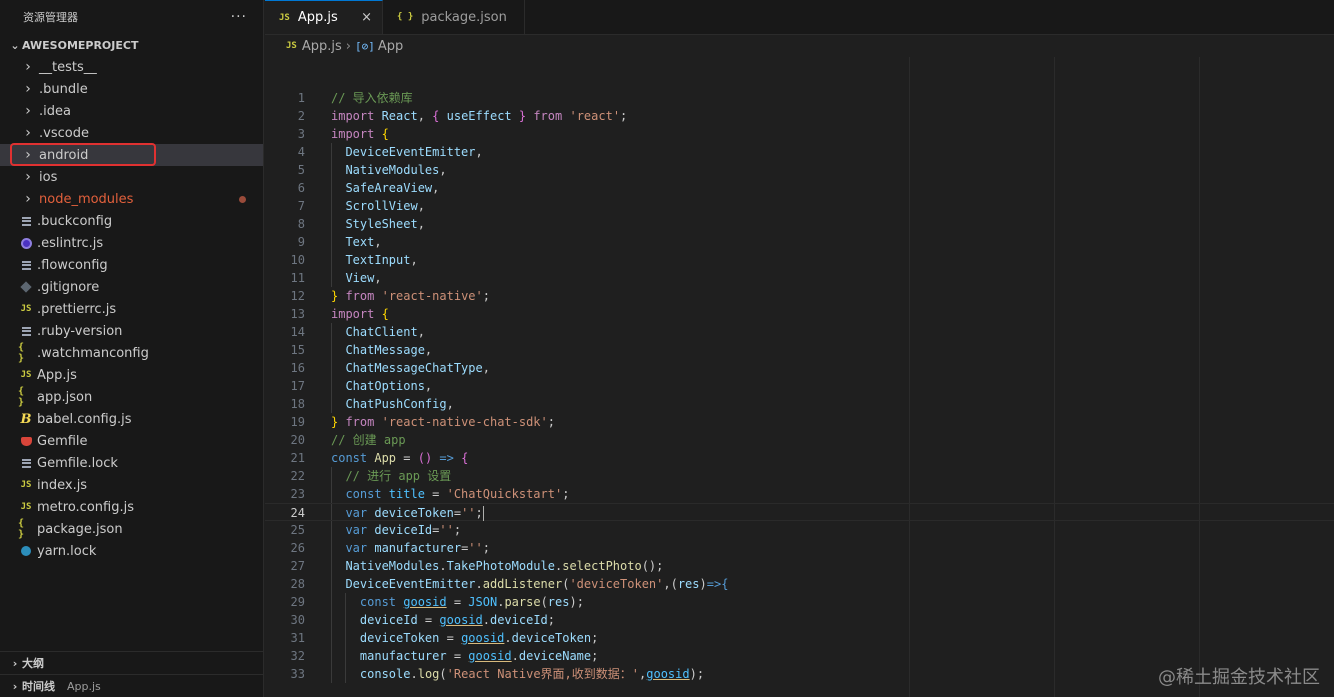 The image size is (1334, 697). What do you see at coordinates (297, 530) in the screenshot?
I see `line-number: 25` at bounding box center [297, 530].